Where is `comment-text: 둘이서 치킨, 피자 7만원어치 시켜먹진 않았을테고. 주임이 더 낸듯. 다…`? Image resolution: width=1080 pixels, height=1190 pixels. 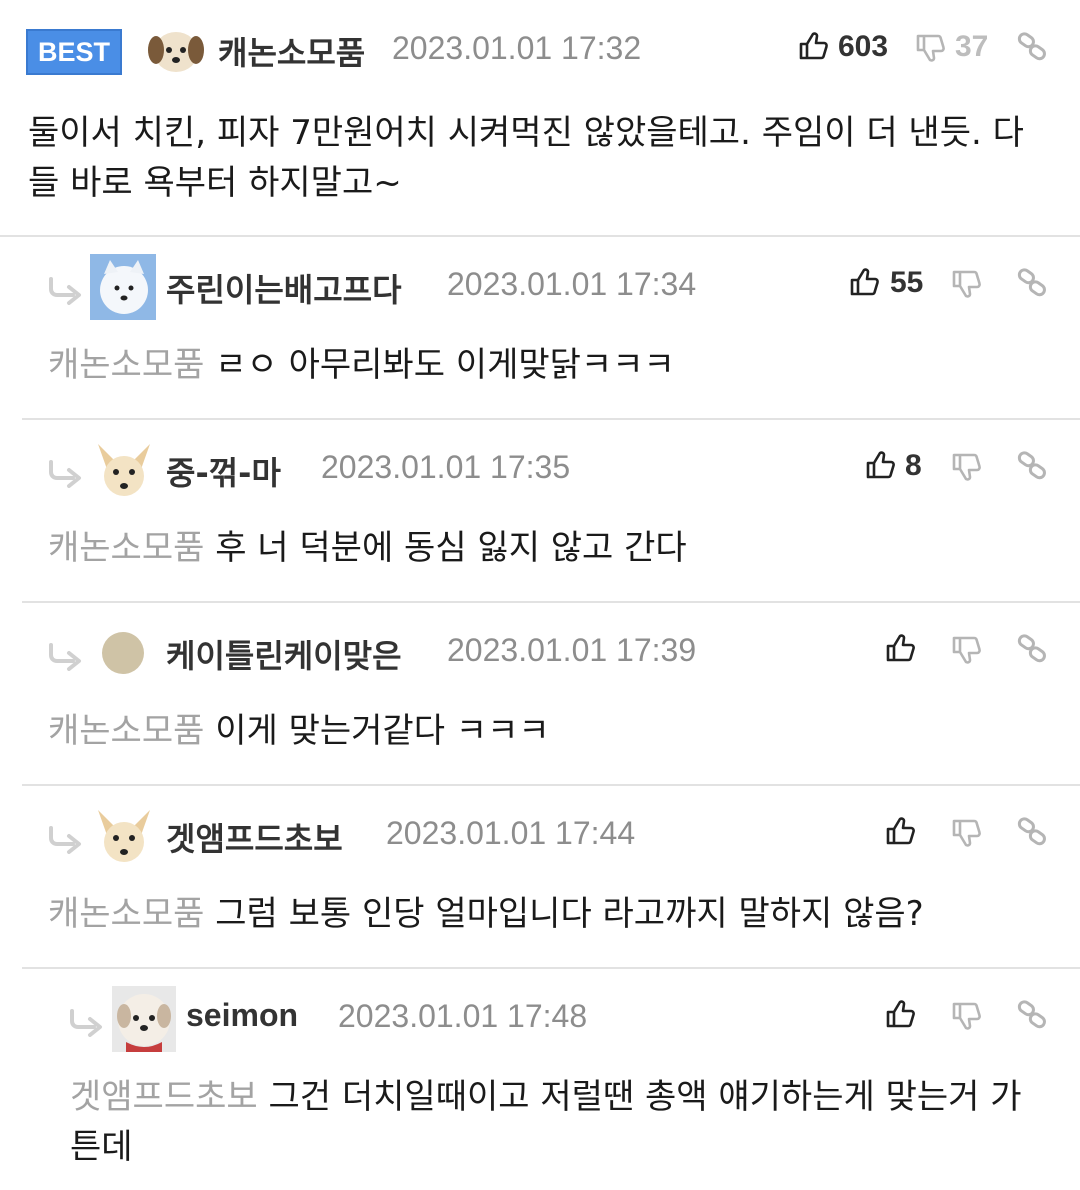
comment-text: 둘이서 치킨, 피자 7만원어치 시켜먹진 않았을테고. 주임이 더 낸듯. 다… is located at coordinates (543, 158).